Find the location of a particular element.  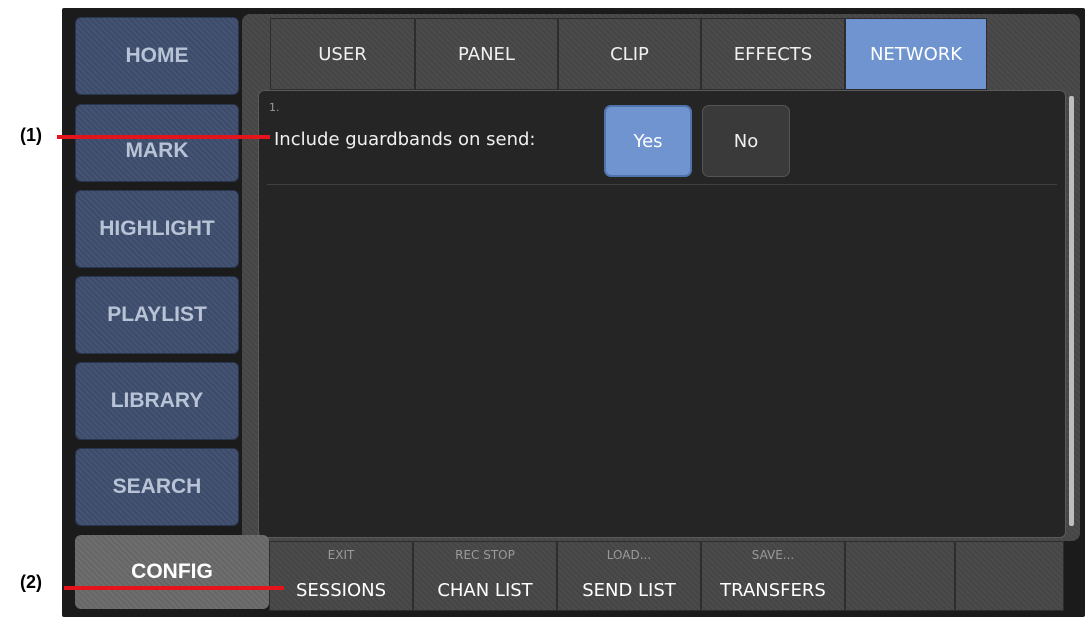

callout-1-label: (1) is located at coordinates (31, 135).